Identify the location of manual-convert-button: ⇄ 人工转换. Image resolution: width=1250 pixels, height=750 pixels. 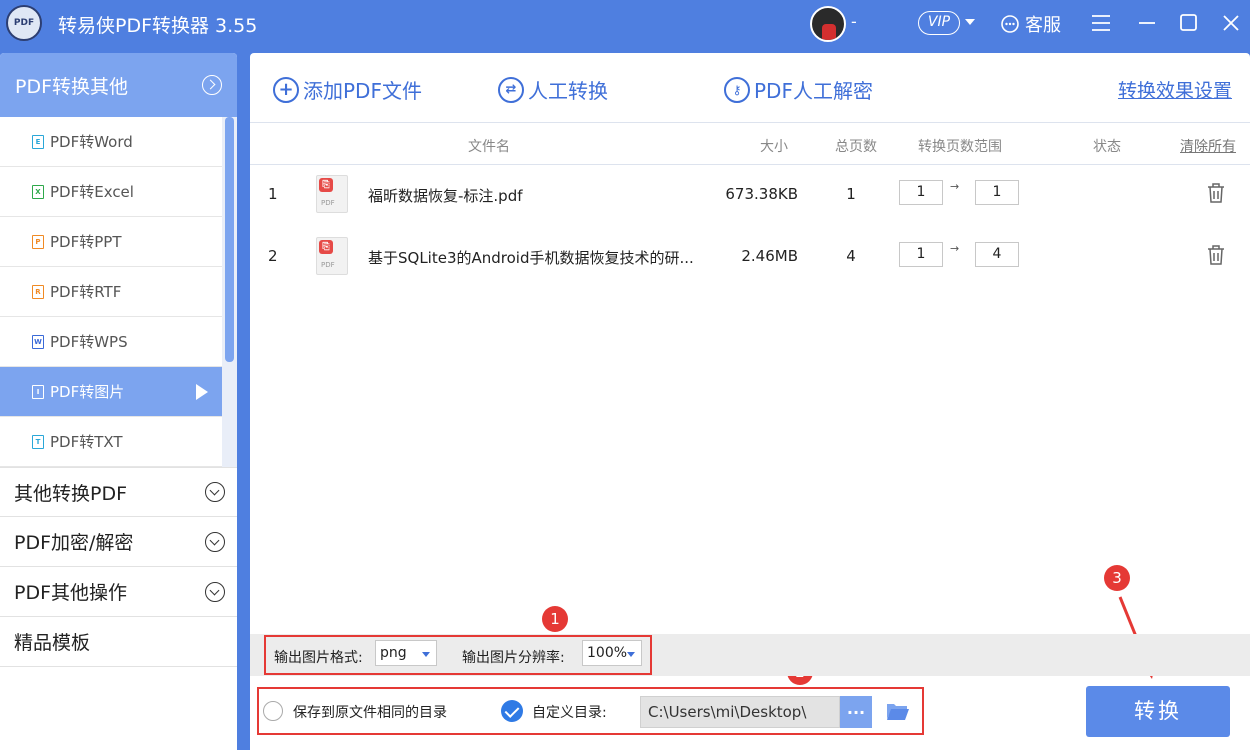
(553, 89).